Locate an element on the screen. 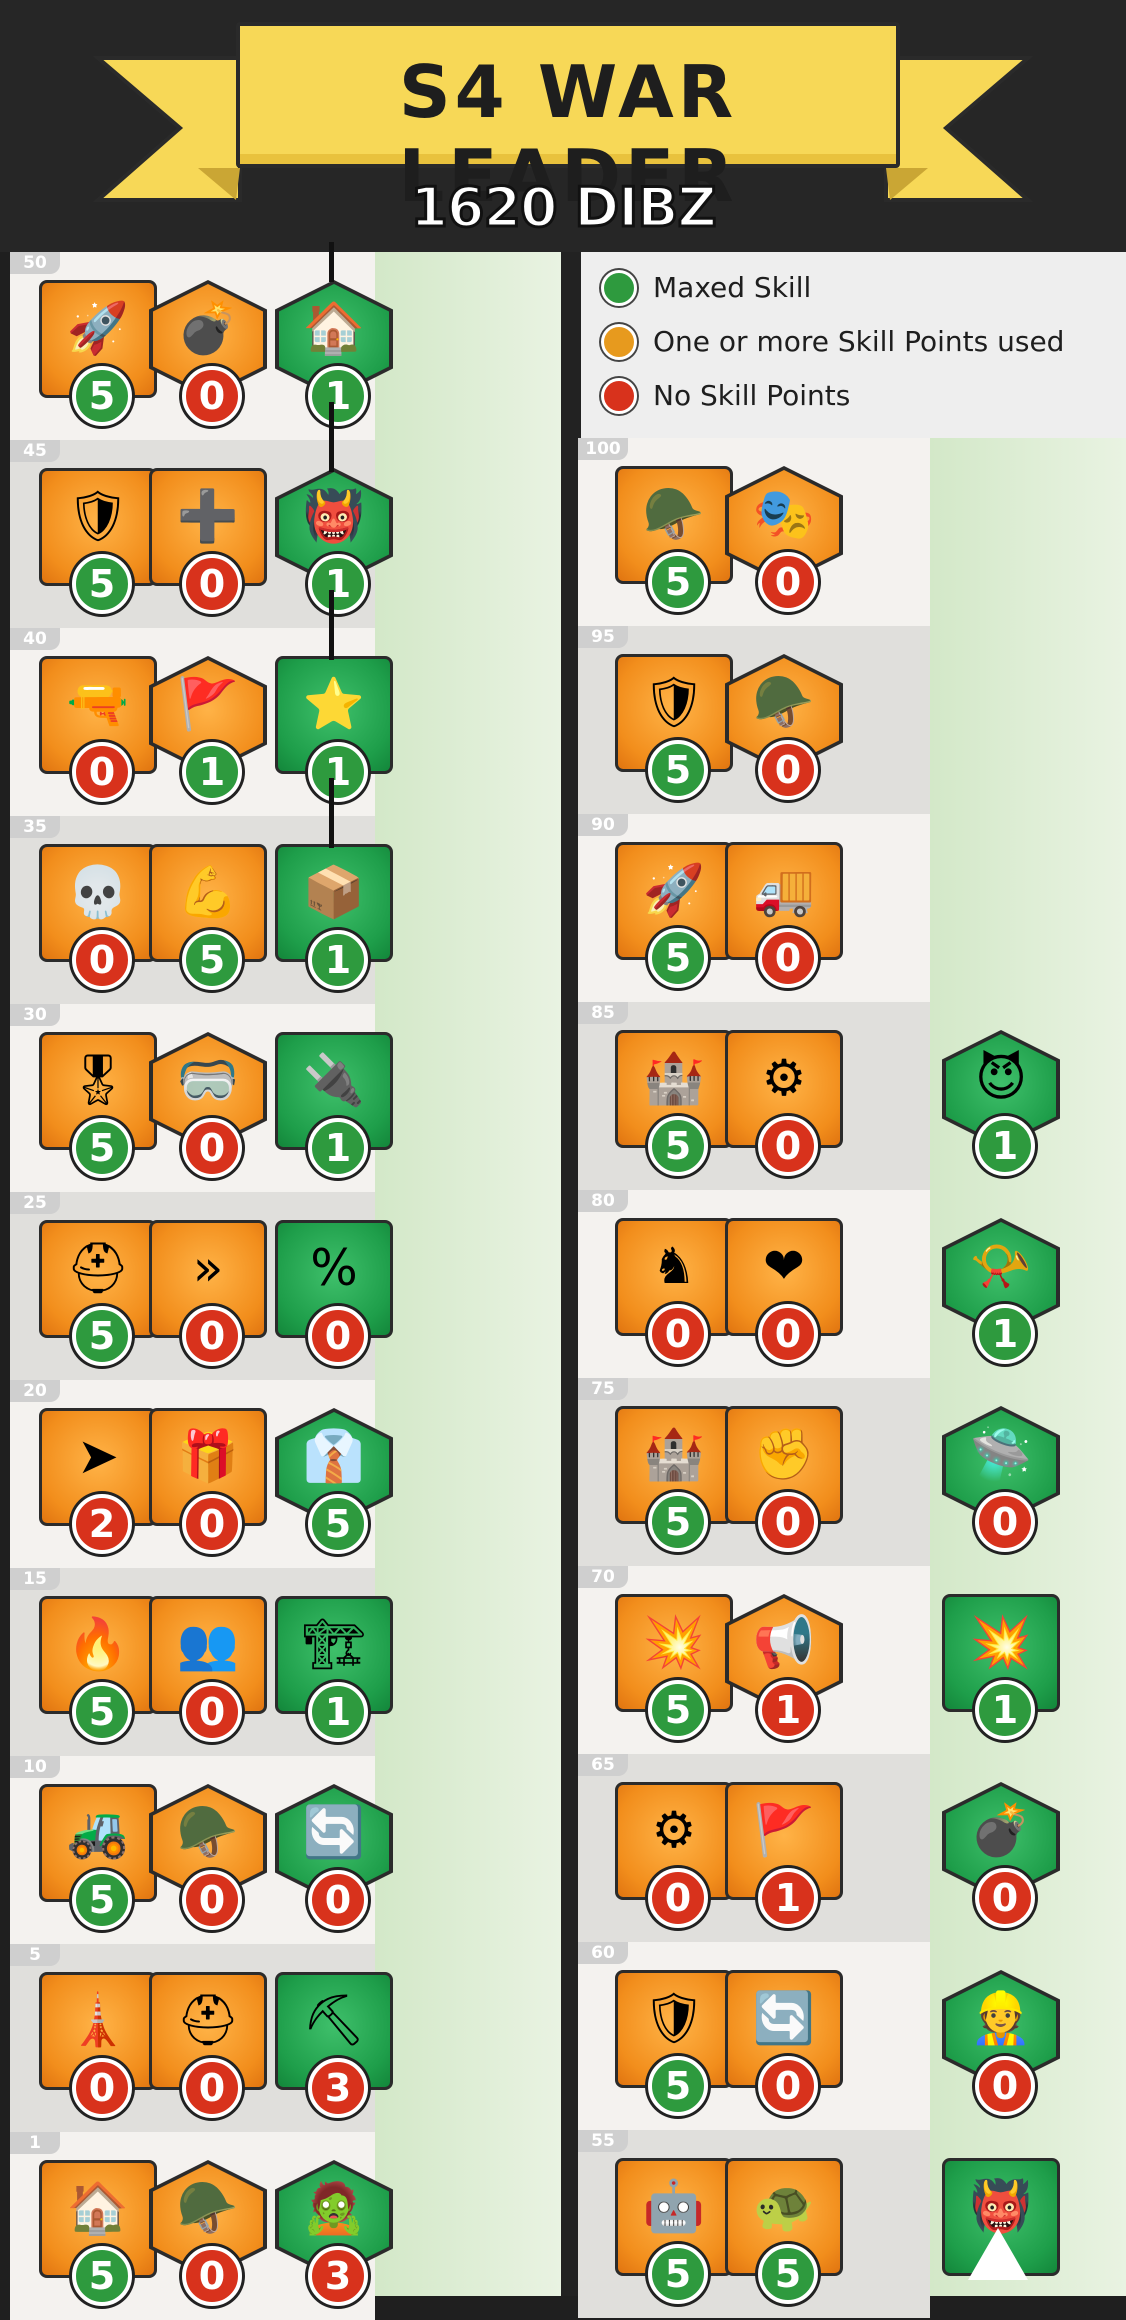  skill-node: 🔫 0 is located at coordinates (98, 731).